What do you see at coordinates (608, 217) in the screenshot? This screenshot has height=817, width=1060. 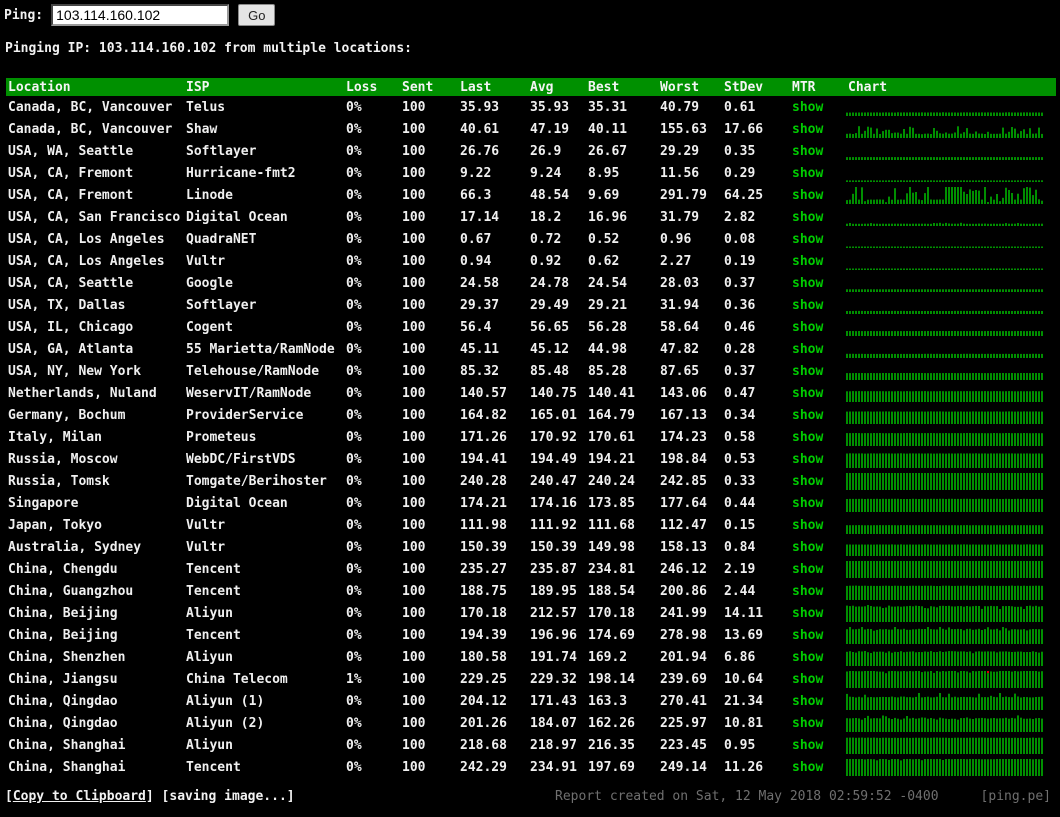 I see `best-cell: 16.96` at bounding box center [608, 217].